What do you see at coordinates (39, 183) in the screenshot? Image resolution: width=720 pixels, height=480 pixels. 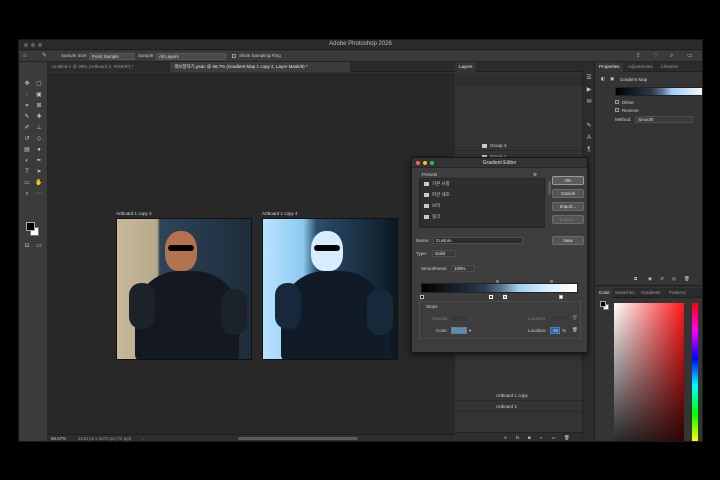 I see `hand-tool-icon: ✋` at bounding box center [39, 183].